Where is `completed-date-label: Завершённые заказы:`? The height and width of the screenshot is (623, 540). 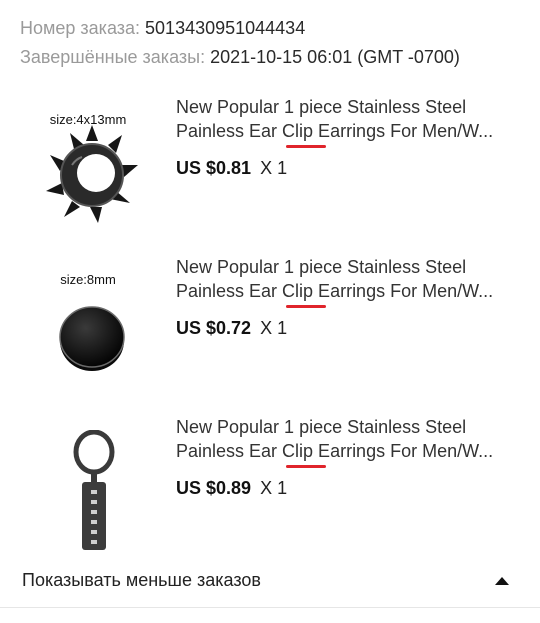
completed-date-label: Завершённые заказы: is located at coordinates (113, 57).